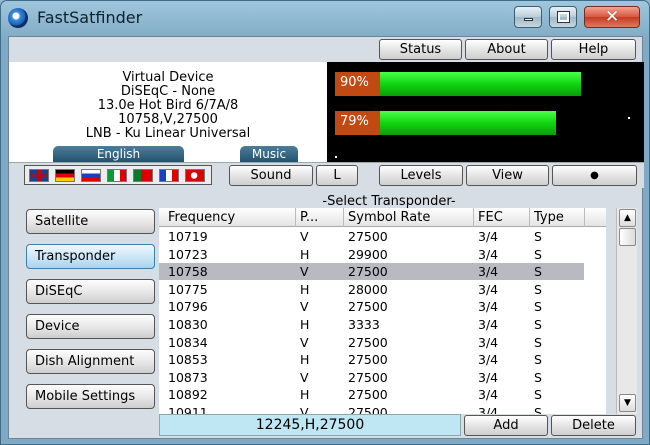 The height and width of the screenshot is (445, 650). What do you see at coordinates (195, 175) in the screenshot?
I see `tr-flag-icon` at bounding box center [195, 175].